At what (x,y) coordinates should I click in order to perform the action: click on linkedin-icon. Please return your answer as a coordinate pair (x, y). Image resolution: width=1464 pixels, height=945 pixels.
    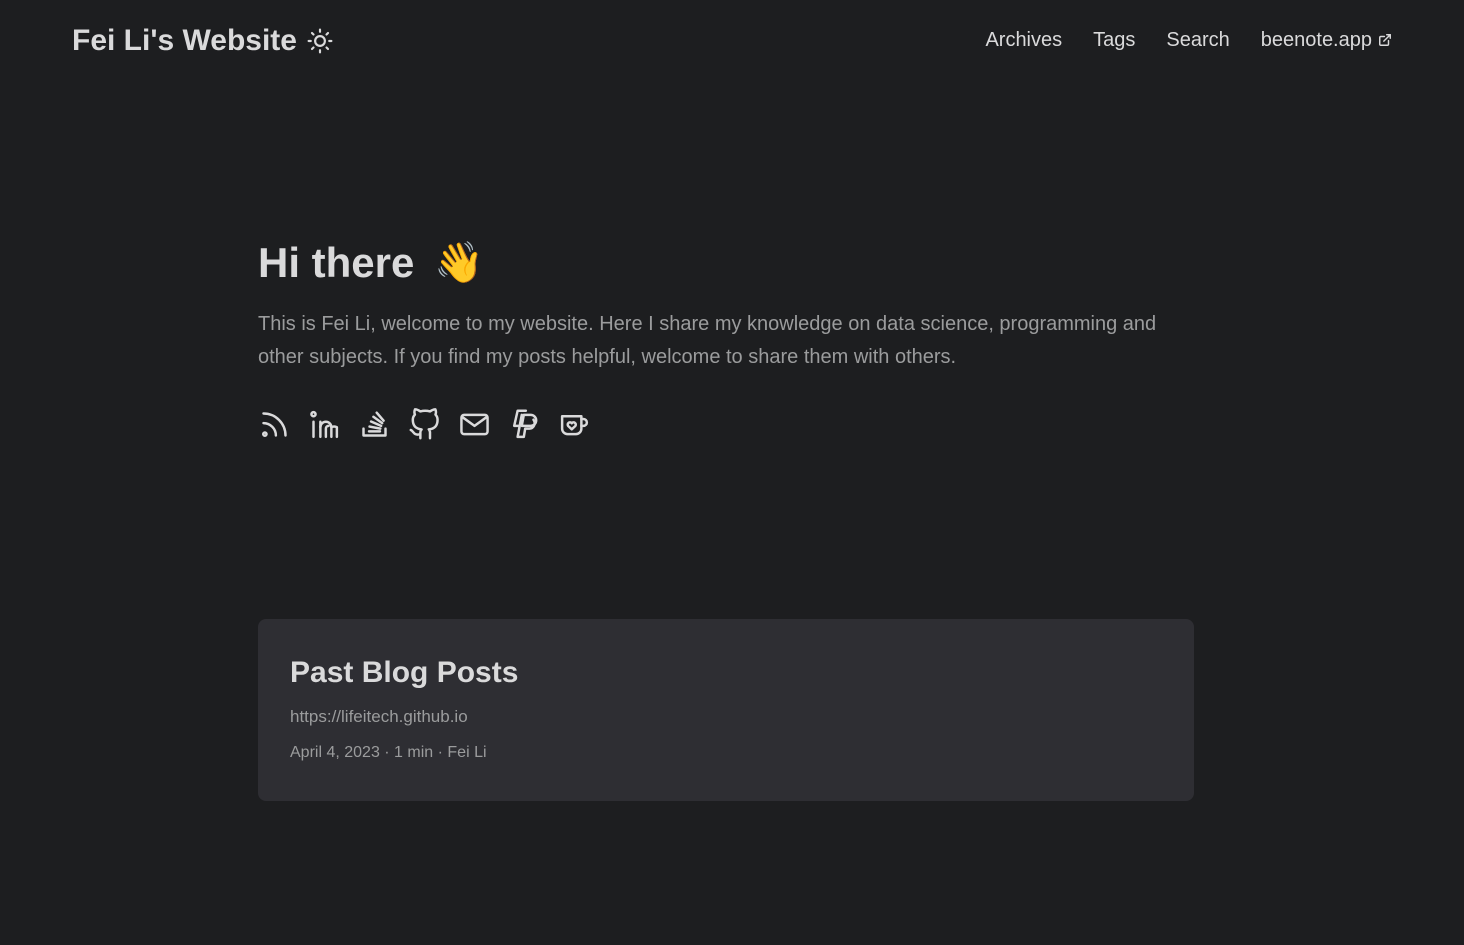
    Looking at the image, I should click on (324, 424).